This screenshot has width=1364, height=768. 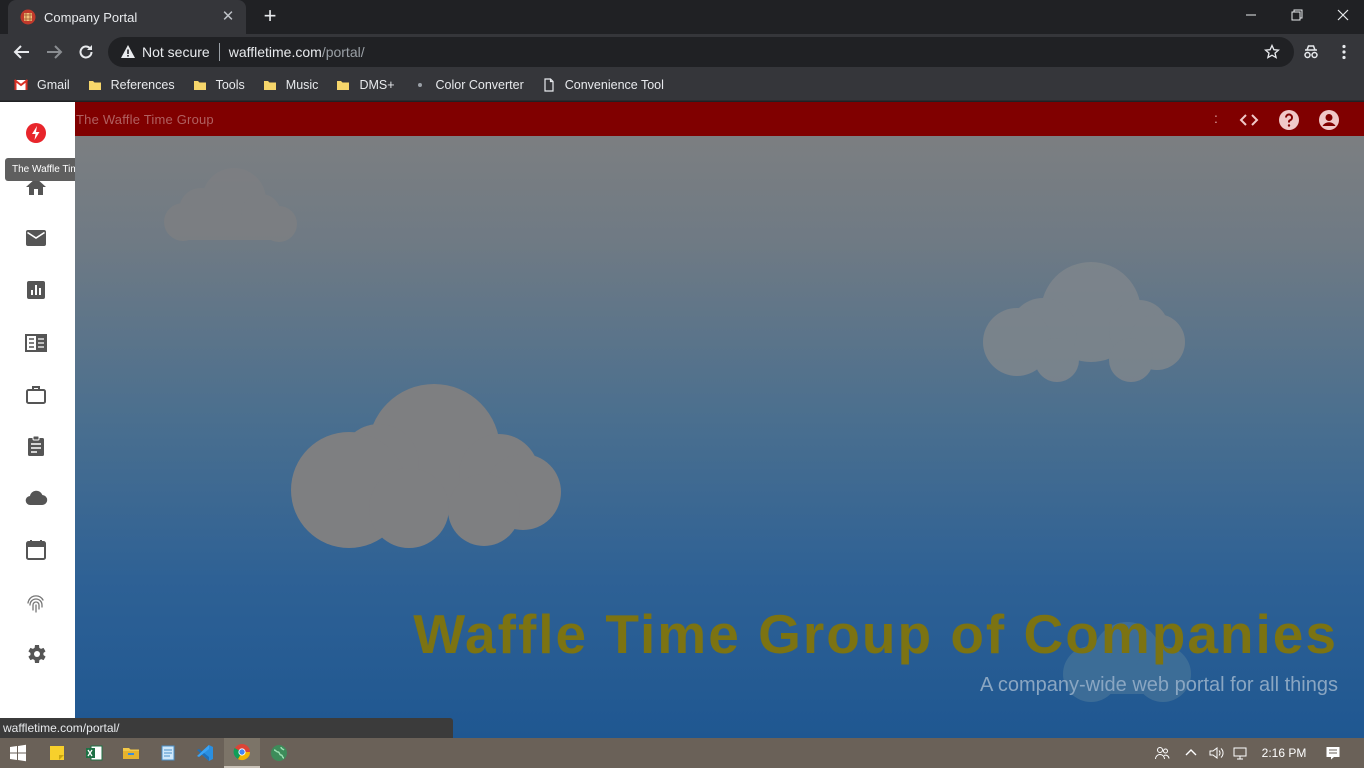 I want to click on sidebar-item-cloud, so click(x=36, y=498).